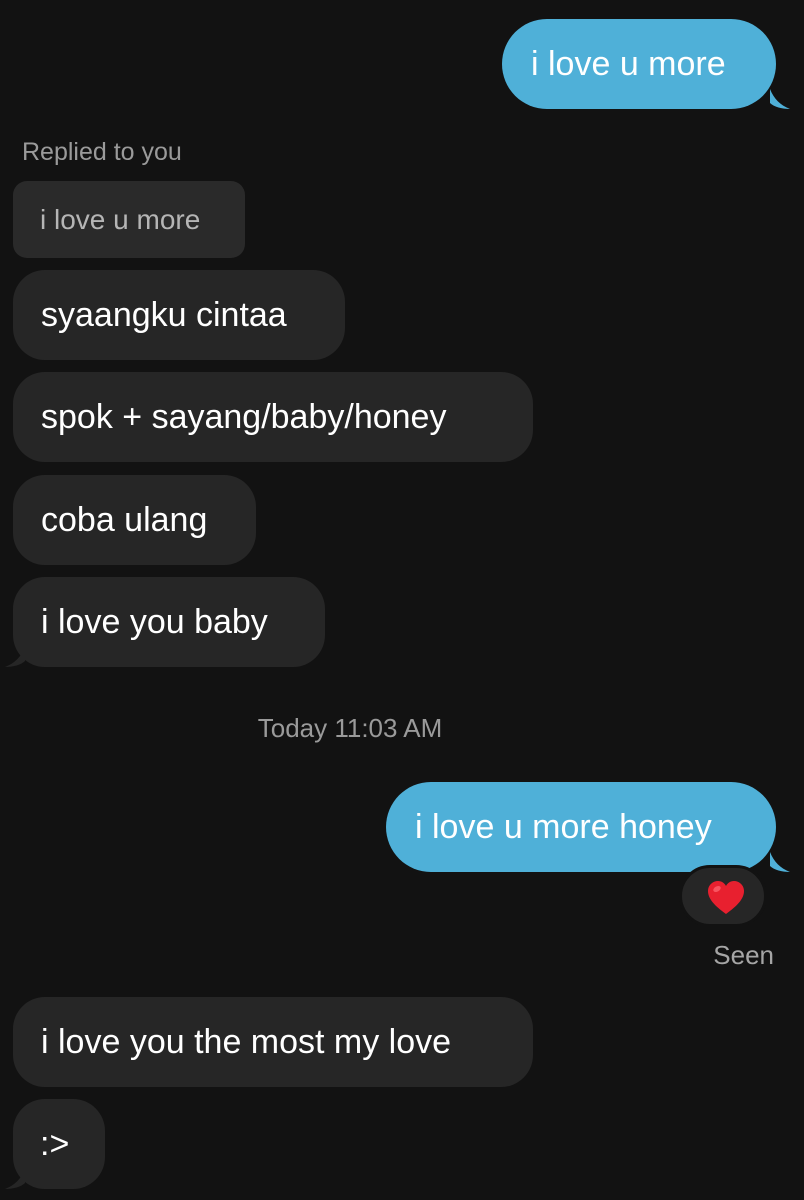 The image size is (804, 1200). Describe the element at coordinates (628, 64) in the screenshot. I see `message-text: i love u more` at that location.